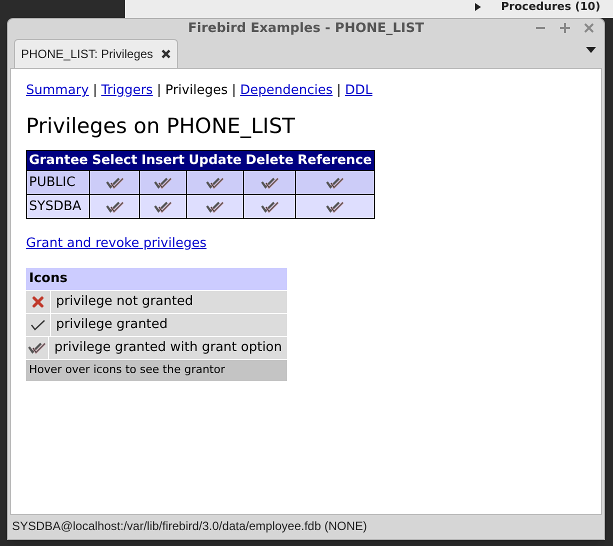 The image size is (613, 546). I want to click on legend-title: Icons, so click(156, 279).